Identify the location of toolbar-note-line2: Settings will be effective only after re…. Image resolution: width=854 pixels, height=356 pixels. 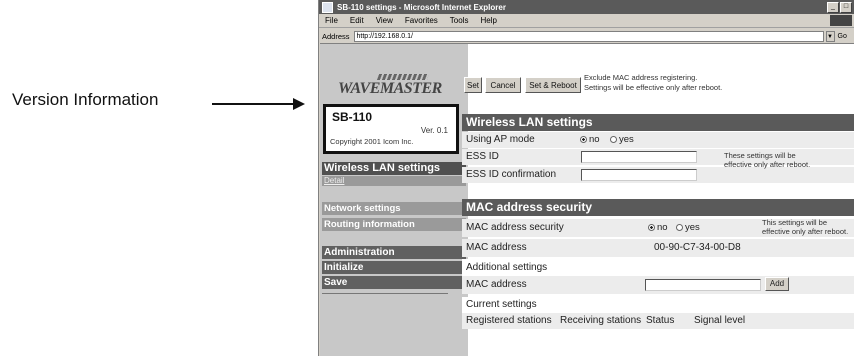
(653, 87).